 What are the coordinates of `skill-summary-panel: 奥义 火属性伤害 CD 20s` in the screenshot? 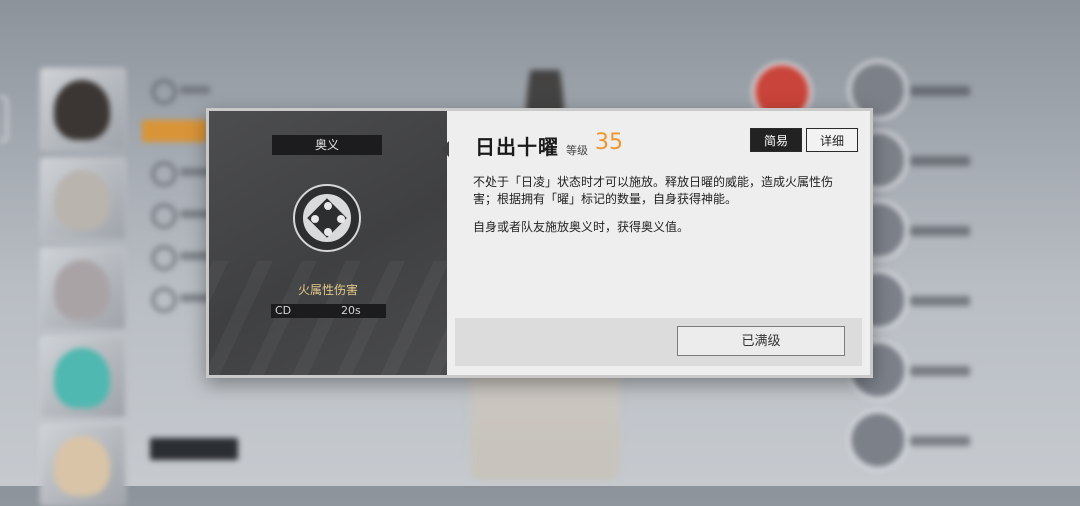 It's located at (328, 243).